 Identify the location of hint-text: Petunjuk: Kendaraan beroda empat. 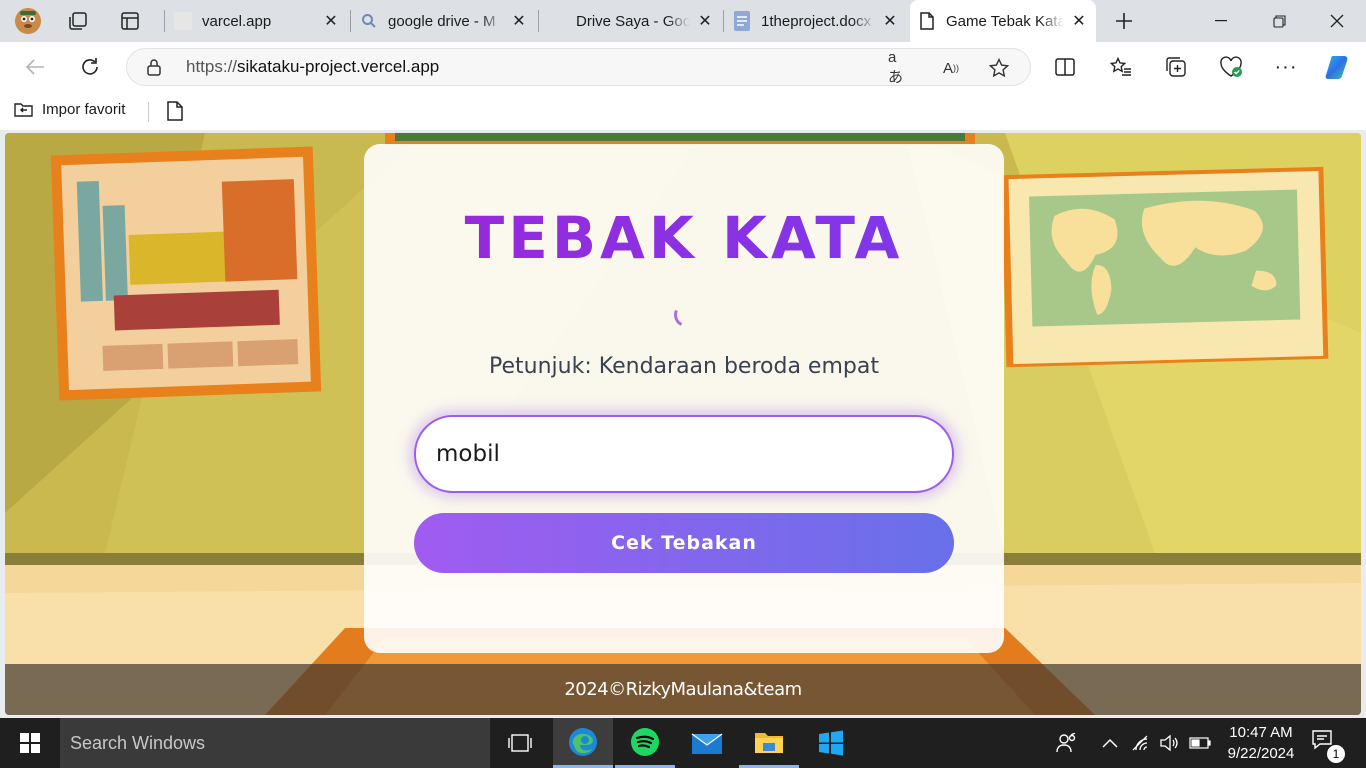
(684, 366).